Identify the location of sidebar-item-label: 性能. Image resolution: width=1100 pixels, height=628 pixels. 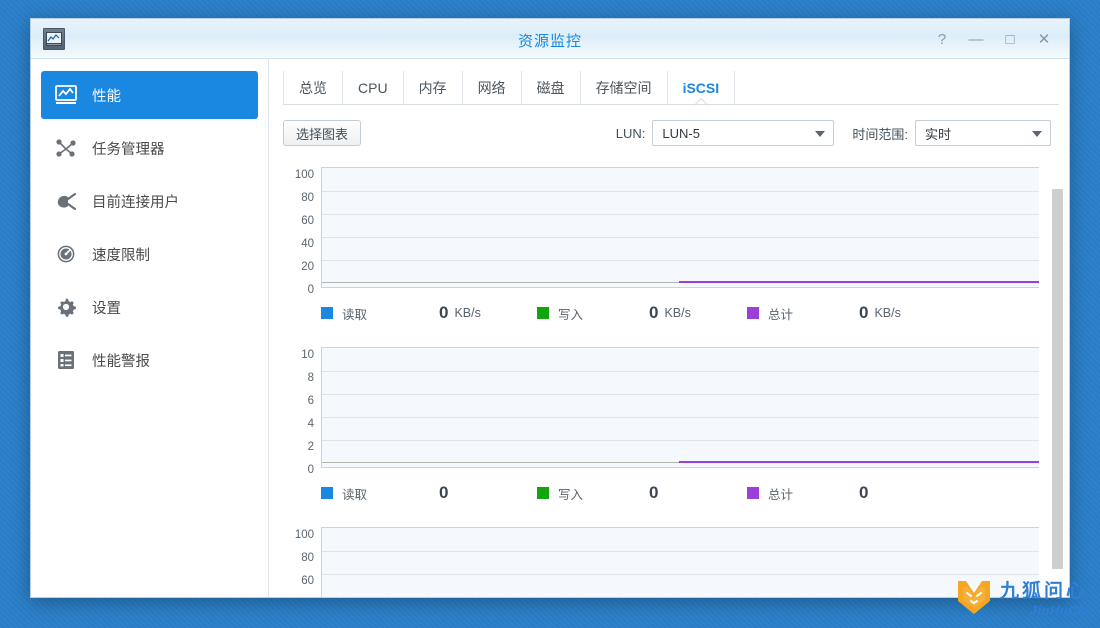
(106, 96).